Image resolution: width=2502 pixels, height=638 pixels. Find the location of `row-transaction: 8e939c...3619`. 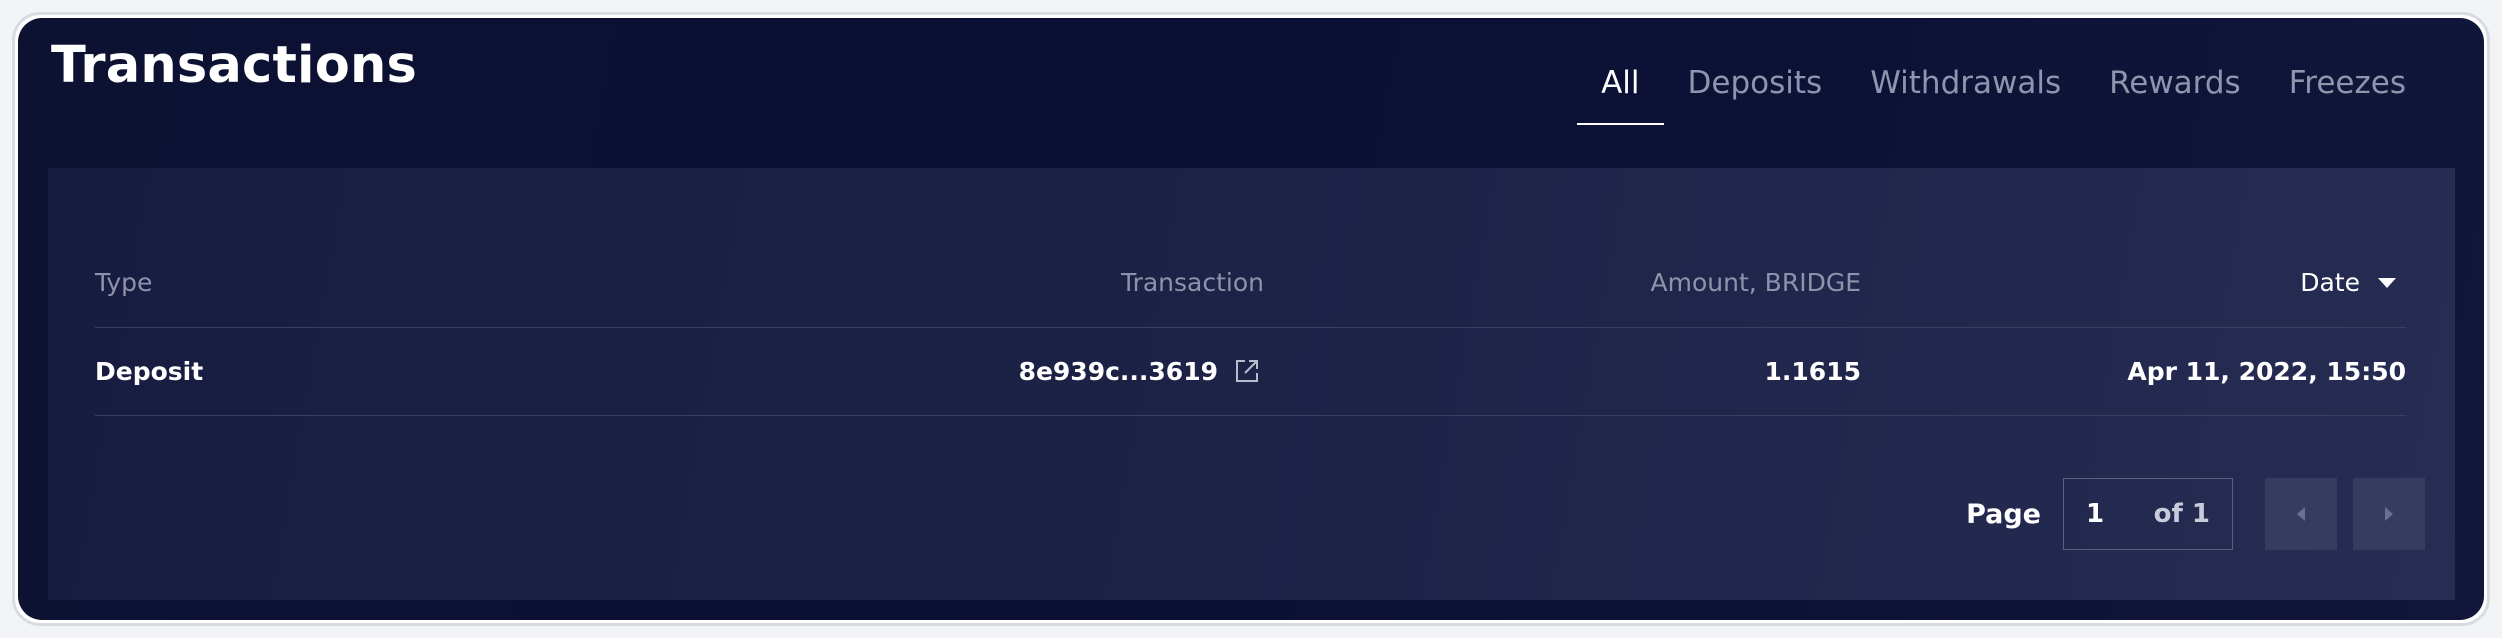

row-transaction: 8e939c...3619 is located at coordinates (869, 372).